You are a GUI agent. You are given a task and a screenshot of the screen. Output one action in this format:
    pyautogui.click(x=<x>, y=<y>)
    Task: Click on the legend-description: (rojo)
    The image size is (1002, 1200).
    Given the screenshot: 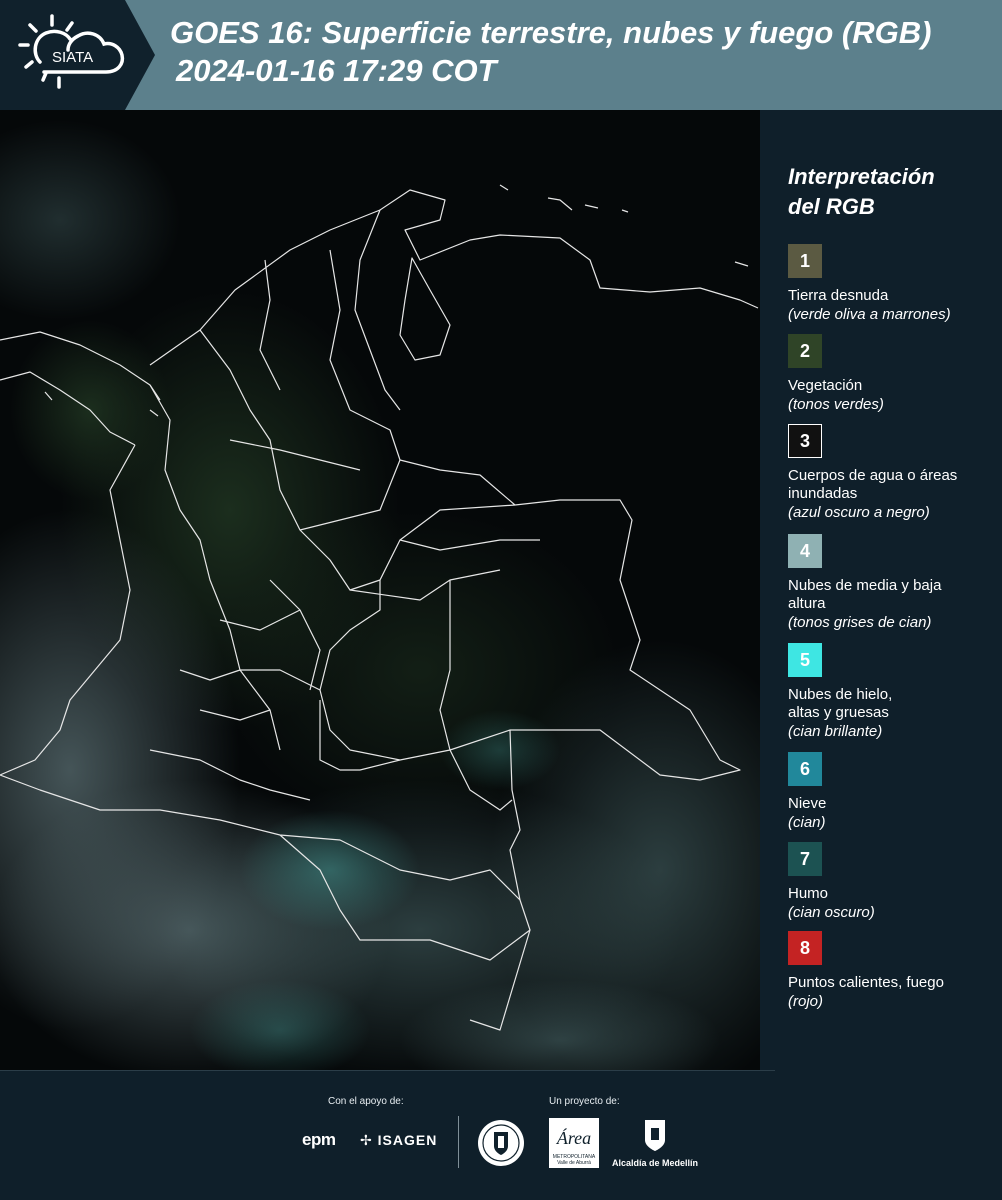 What is the action you would take?
    pyautogui.click(x=806, y=1001)
    